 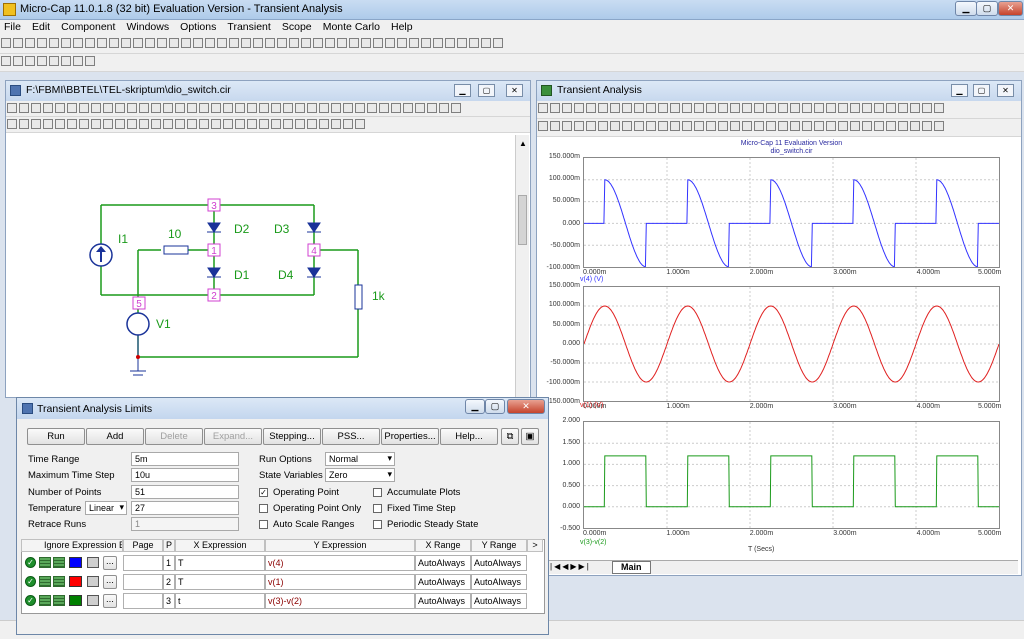 I want to click on row-x-expression: T, so click(x=220, y=563).